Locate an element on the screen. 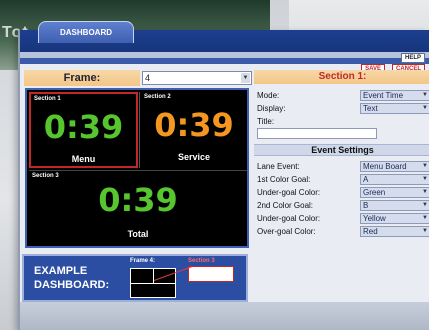 The height and width of the screenshot is (330, 429). tab-dashboard: DASHBOARD is located at coordinates (86, 32).